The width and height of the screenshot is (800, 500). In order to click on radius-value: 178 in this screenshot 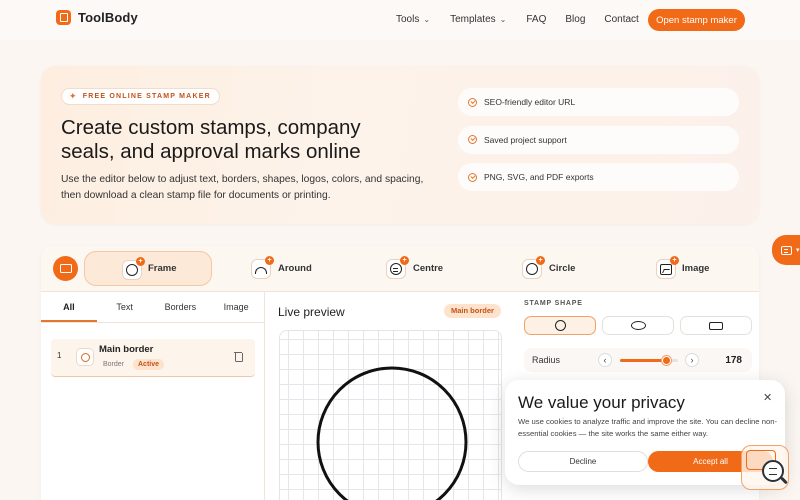, I will do `click(733, 360)`.